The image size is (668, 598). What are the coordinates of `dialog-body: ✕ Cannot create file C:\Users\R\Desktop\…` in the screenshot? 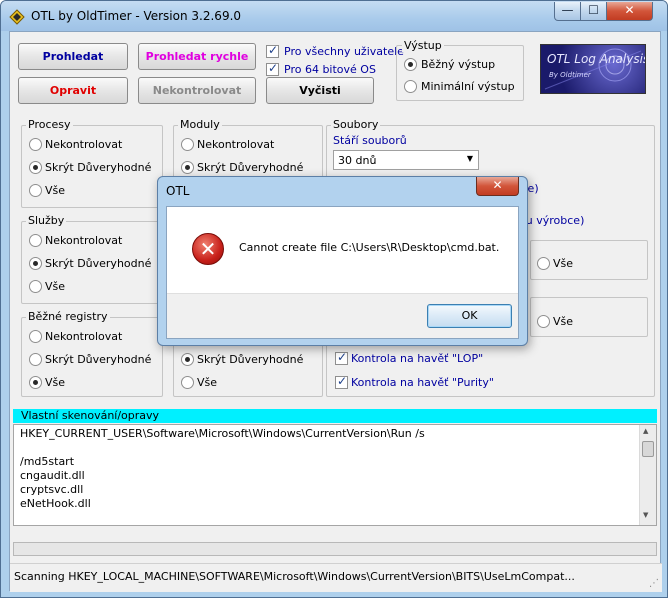 It's located at (342, 272).